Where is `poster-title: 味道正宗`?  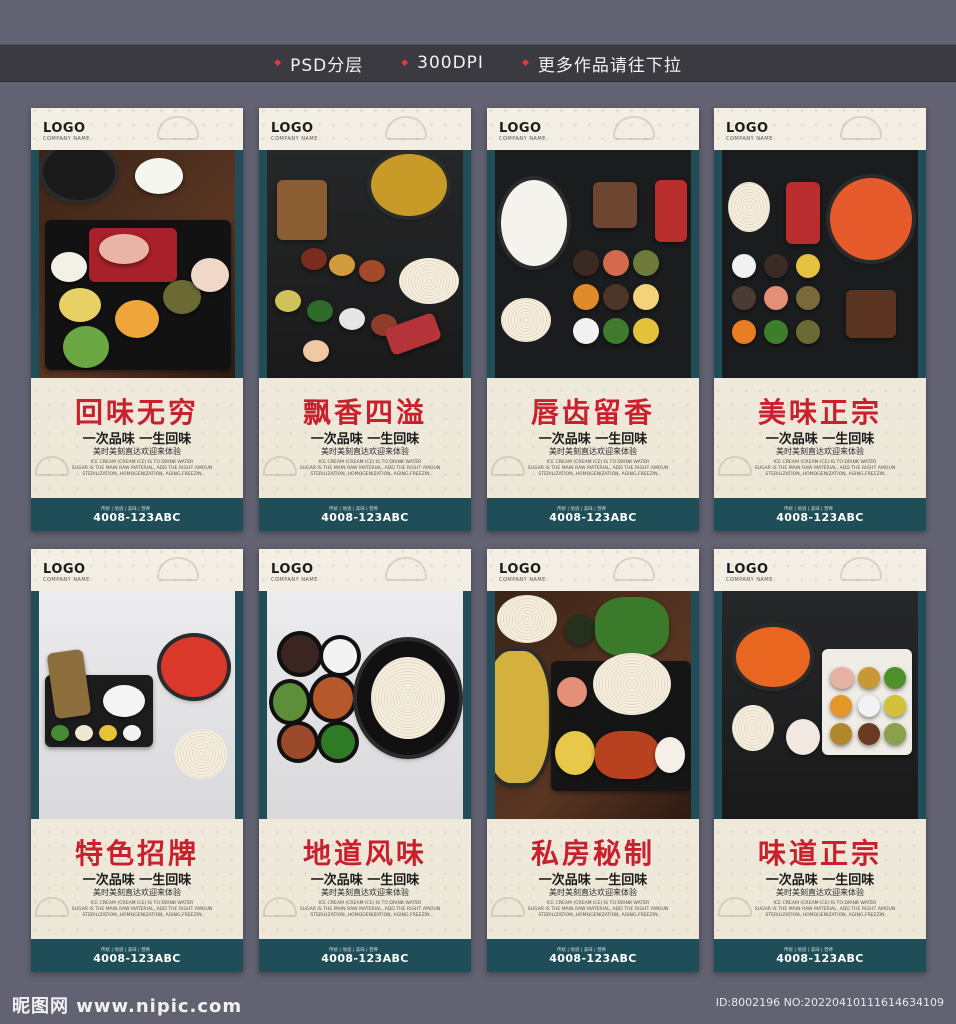 poster-title: 味道正宗 is located at coordinates (819, 853).